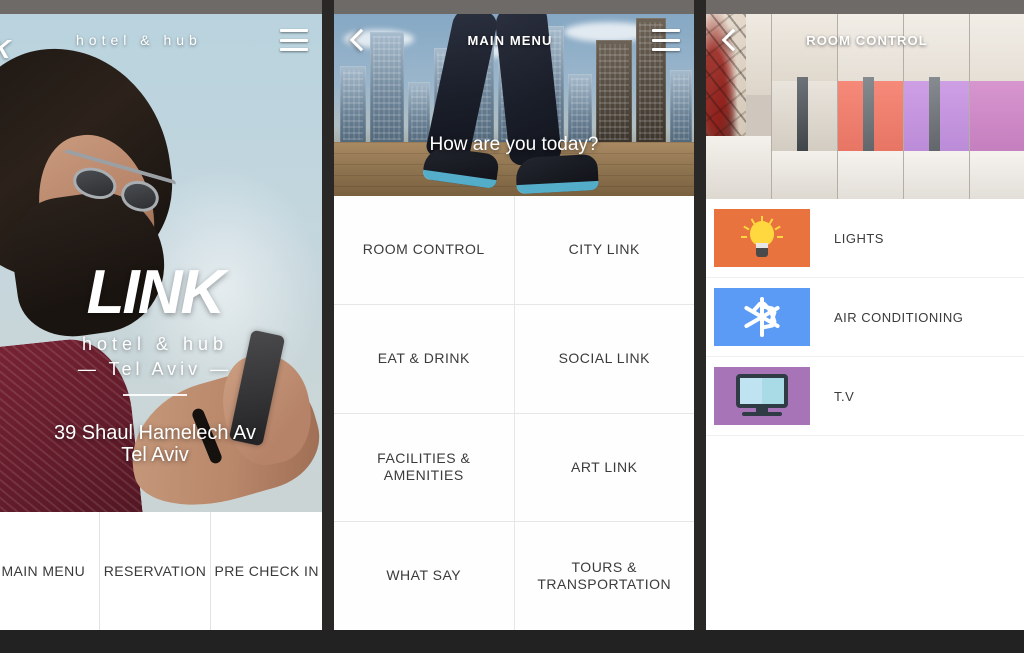 The image size is (1024, 653). I want to click on menu-tile-eat-and-drink: EAT & DRINK, so click(424, 358).